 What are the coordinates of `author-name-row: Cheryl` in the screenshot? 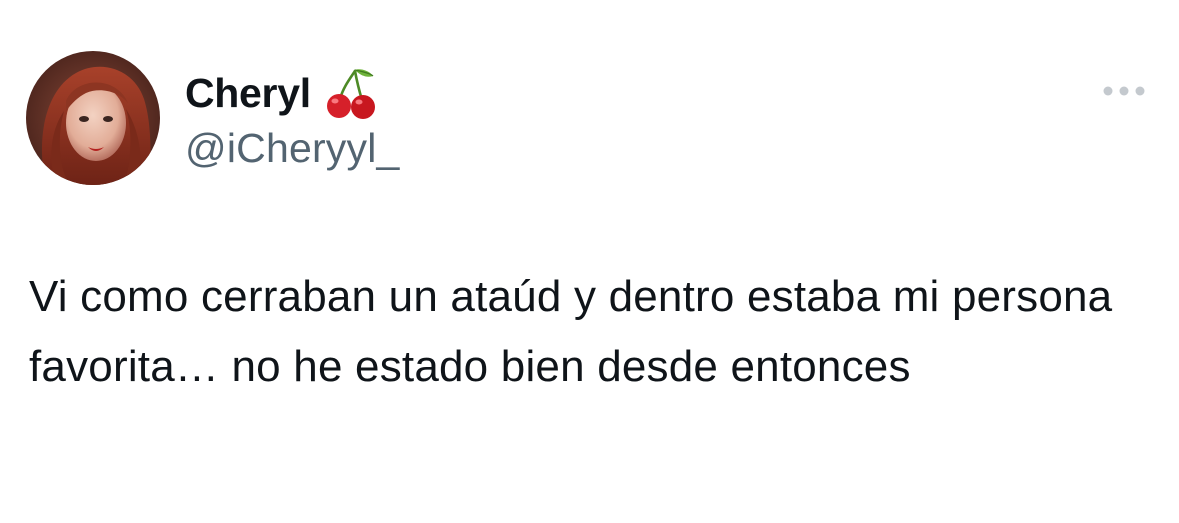 It's located at (281, 93).